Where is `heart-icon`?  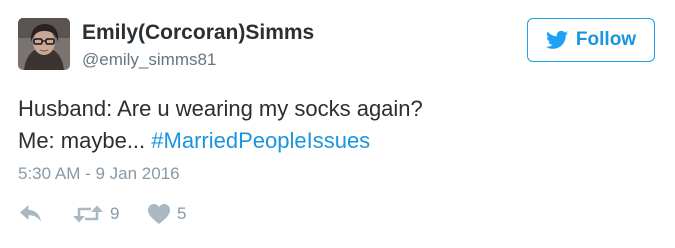 heart-icon is located at coordinates (159, 214).